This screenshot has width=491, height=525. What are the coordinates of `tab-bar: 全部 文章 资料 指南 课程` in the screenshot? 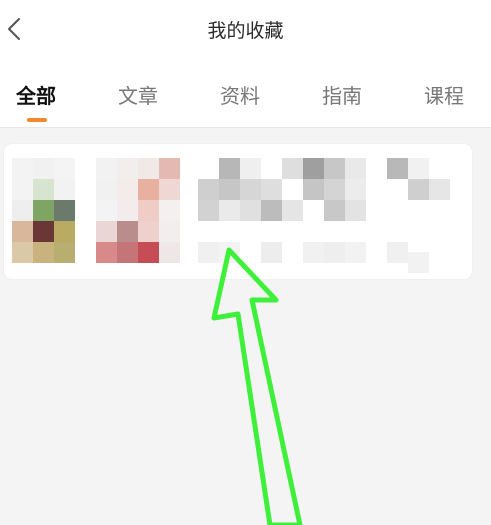 It's located at (245, 95).